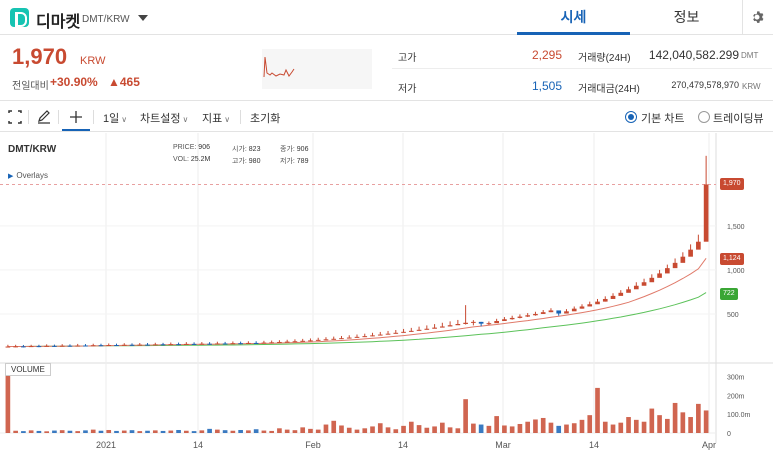 The image size is (773, 456). Describe the element at coordinates (573, 17) in the screenshot. I see `tab-quote: 시세` at that location.